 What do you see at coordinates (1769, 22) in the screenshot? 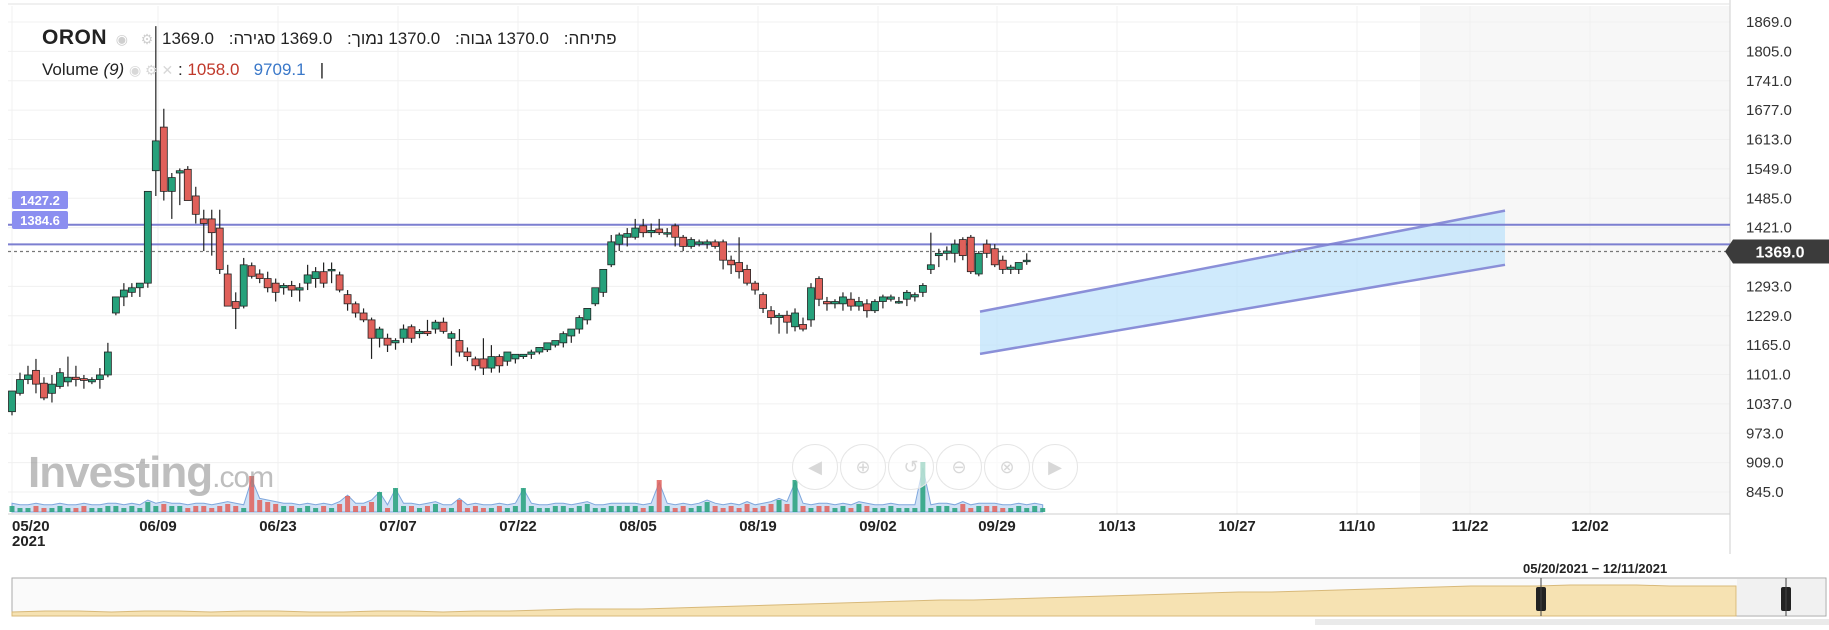
I see `y-tick-label: 1869.0` at bounding box center [1769, 22].